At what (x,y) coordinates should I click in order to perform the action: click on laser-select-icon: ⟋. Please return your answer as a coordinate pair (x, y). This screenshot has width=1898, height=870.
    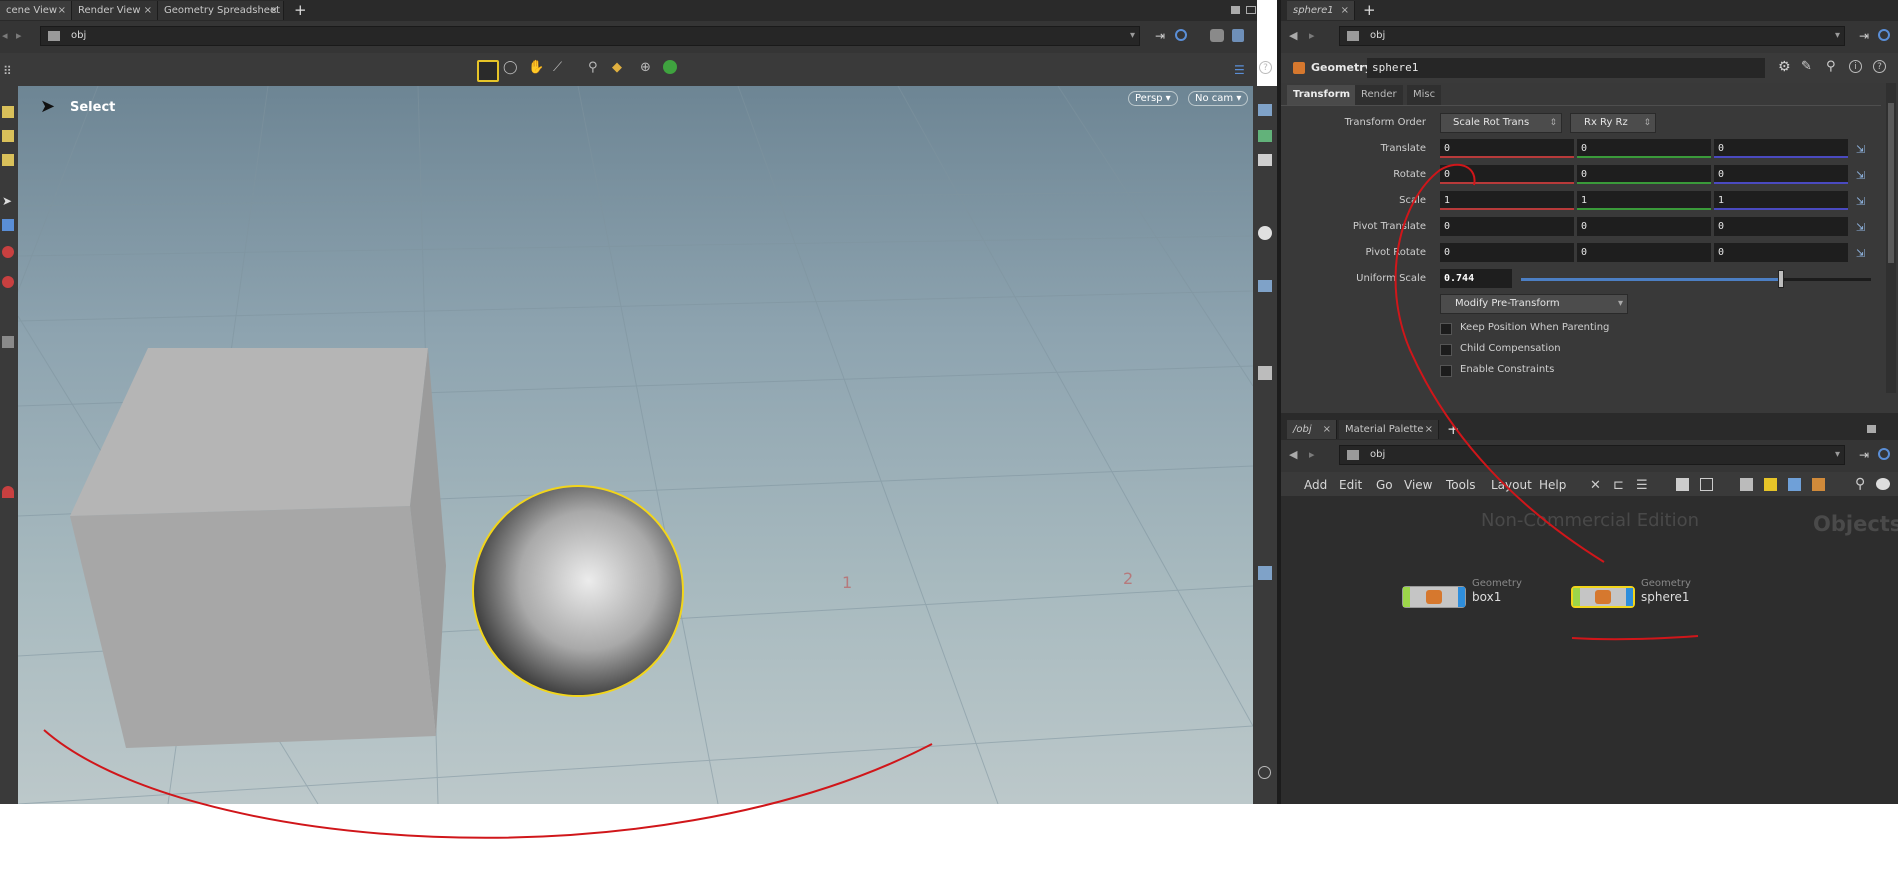
    Looking at the image, I should click on (562, 69).